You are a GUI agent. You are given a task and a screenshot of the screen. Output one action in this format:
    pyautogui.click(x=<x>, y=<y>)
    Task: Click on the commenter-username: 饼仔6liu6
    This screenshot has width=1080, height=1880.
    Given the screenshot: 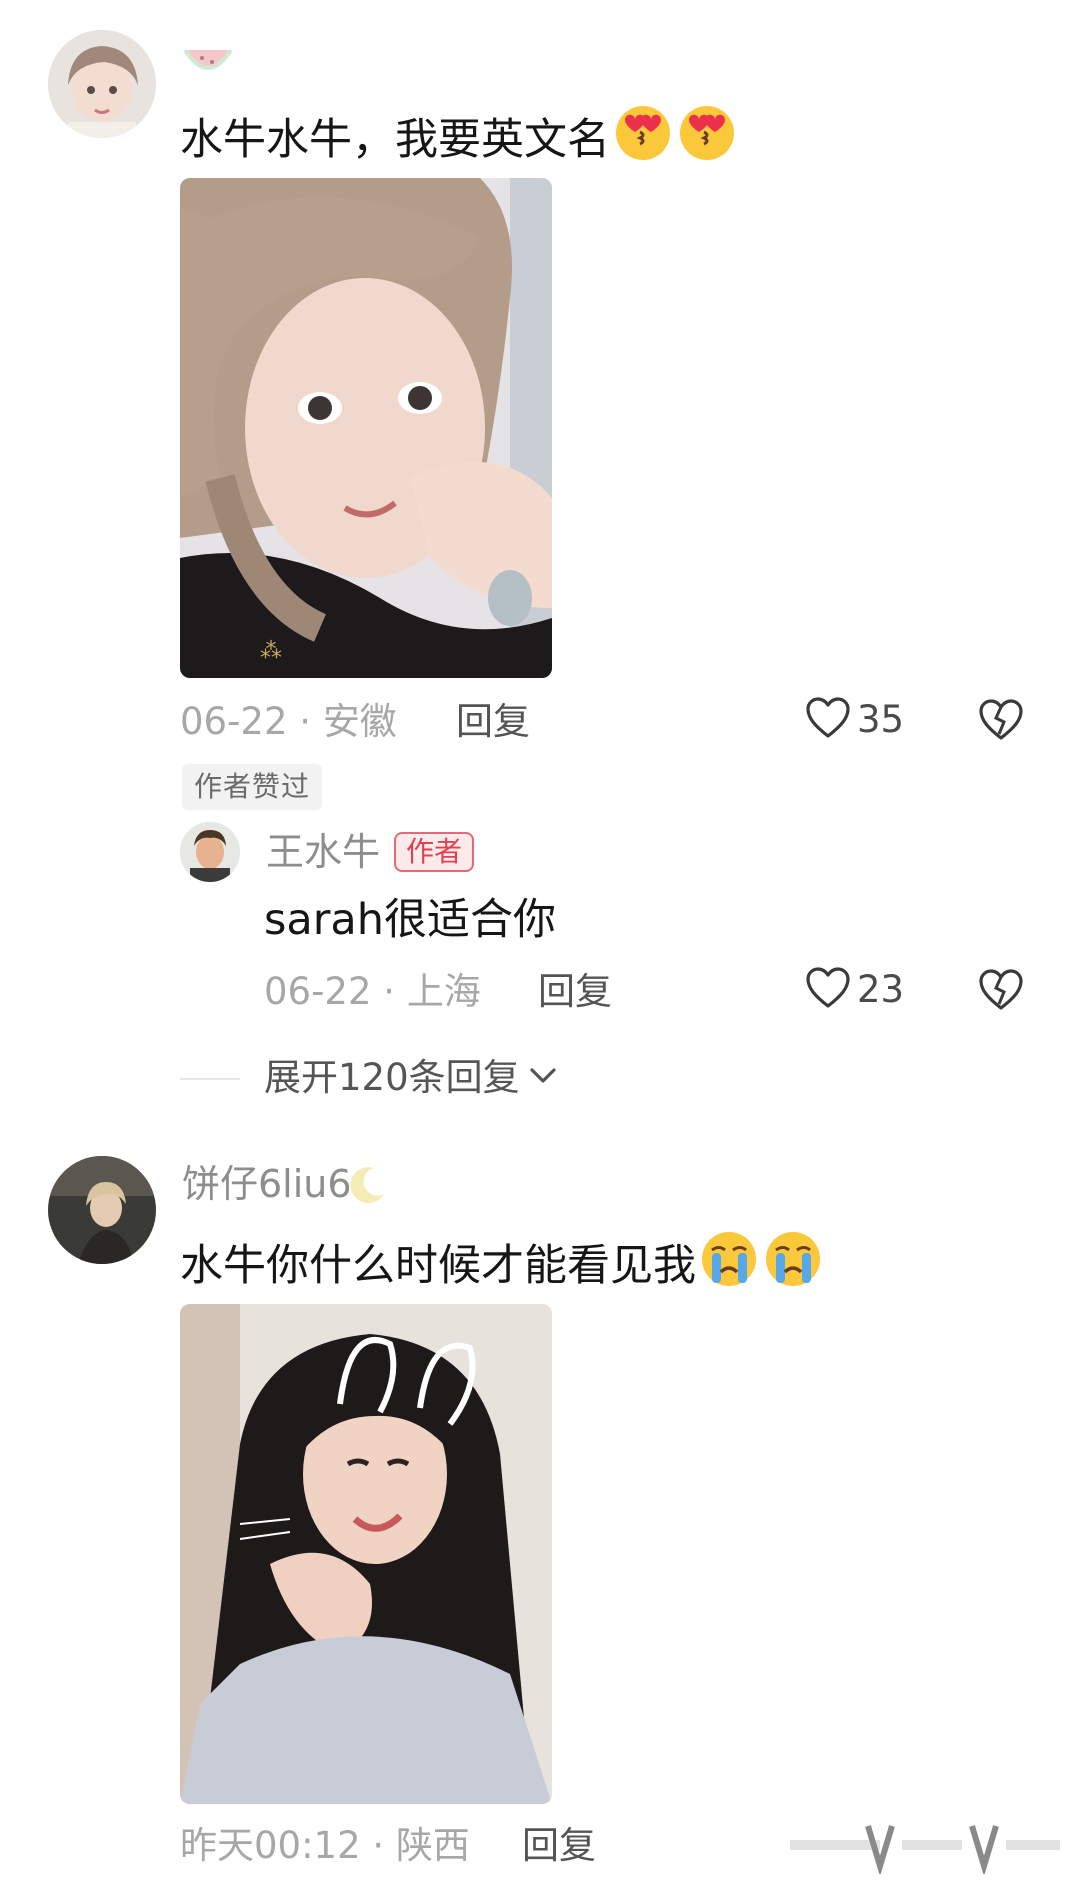 What is the action you would take?
    pyautogui.click(x=267, y=1184)
    